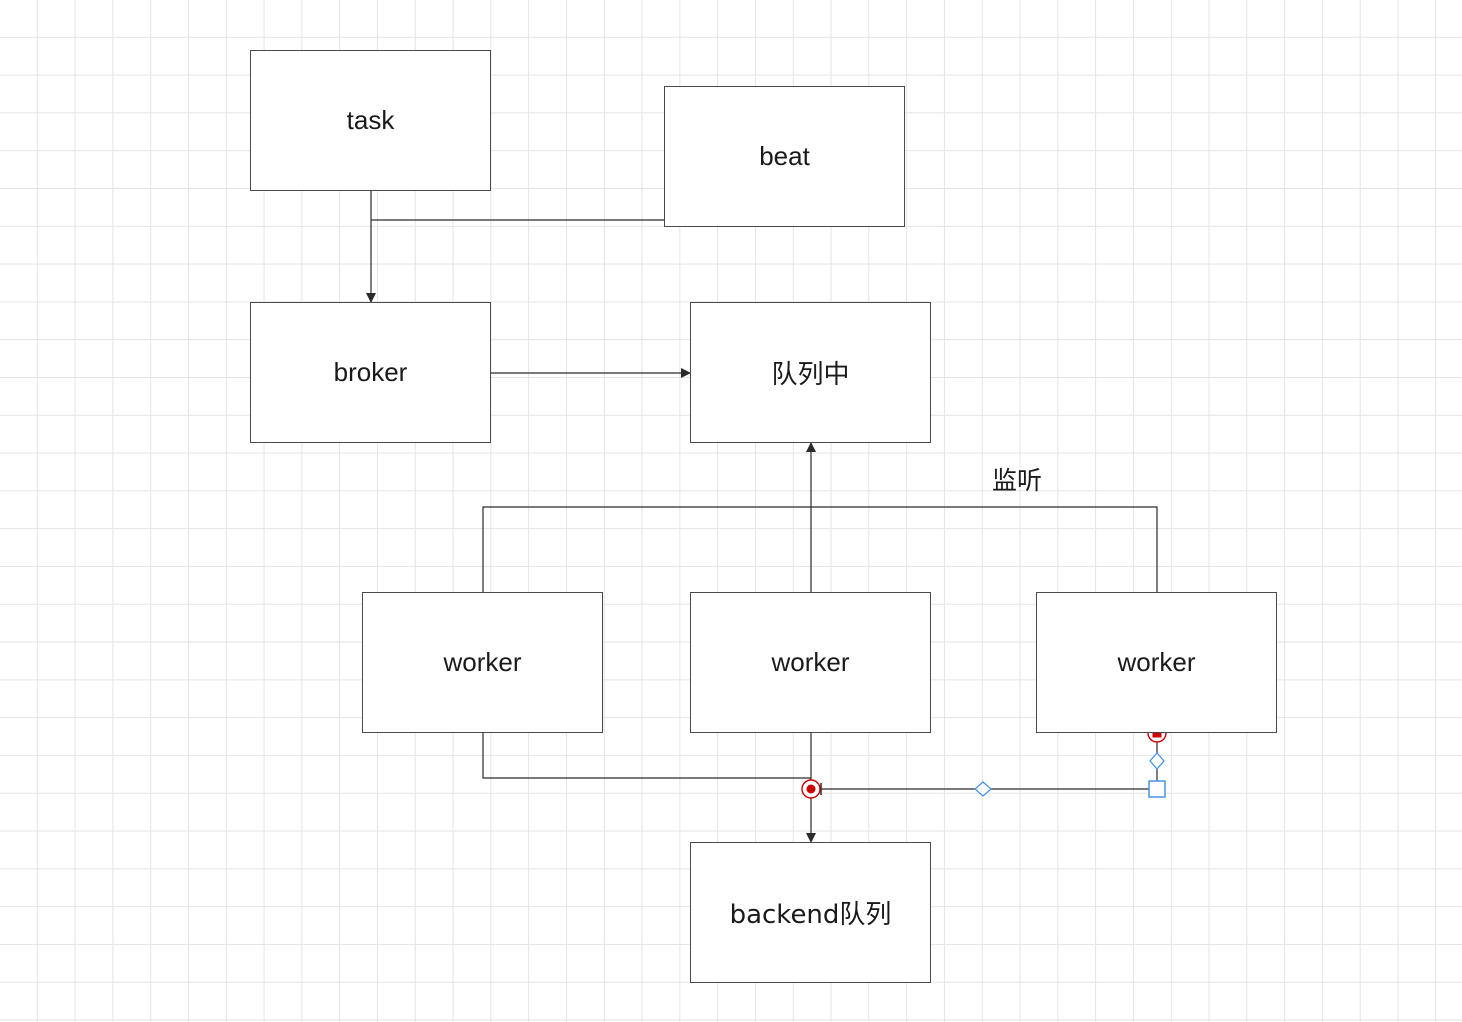 This screenshot has height=1022, width=1462. Describe the element at coordinates (820, 549) in the screenshot. I see `edge-workers-listen-to-queue` at that location.